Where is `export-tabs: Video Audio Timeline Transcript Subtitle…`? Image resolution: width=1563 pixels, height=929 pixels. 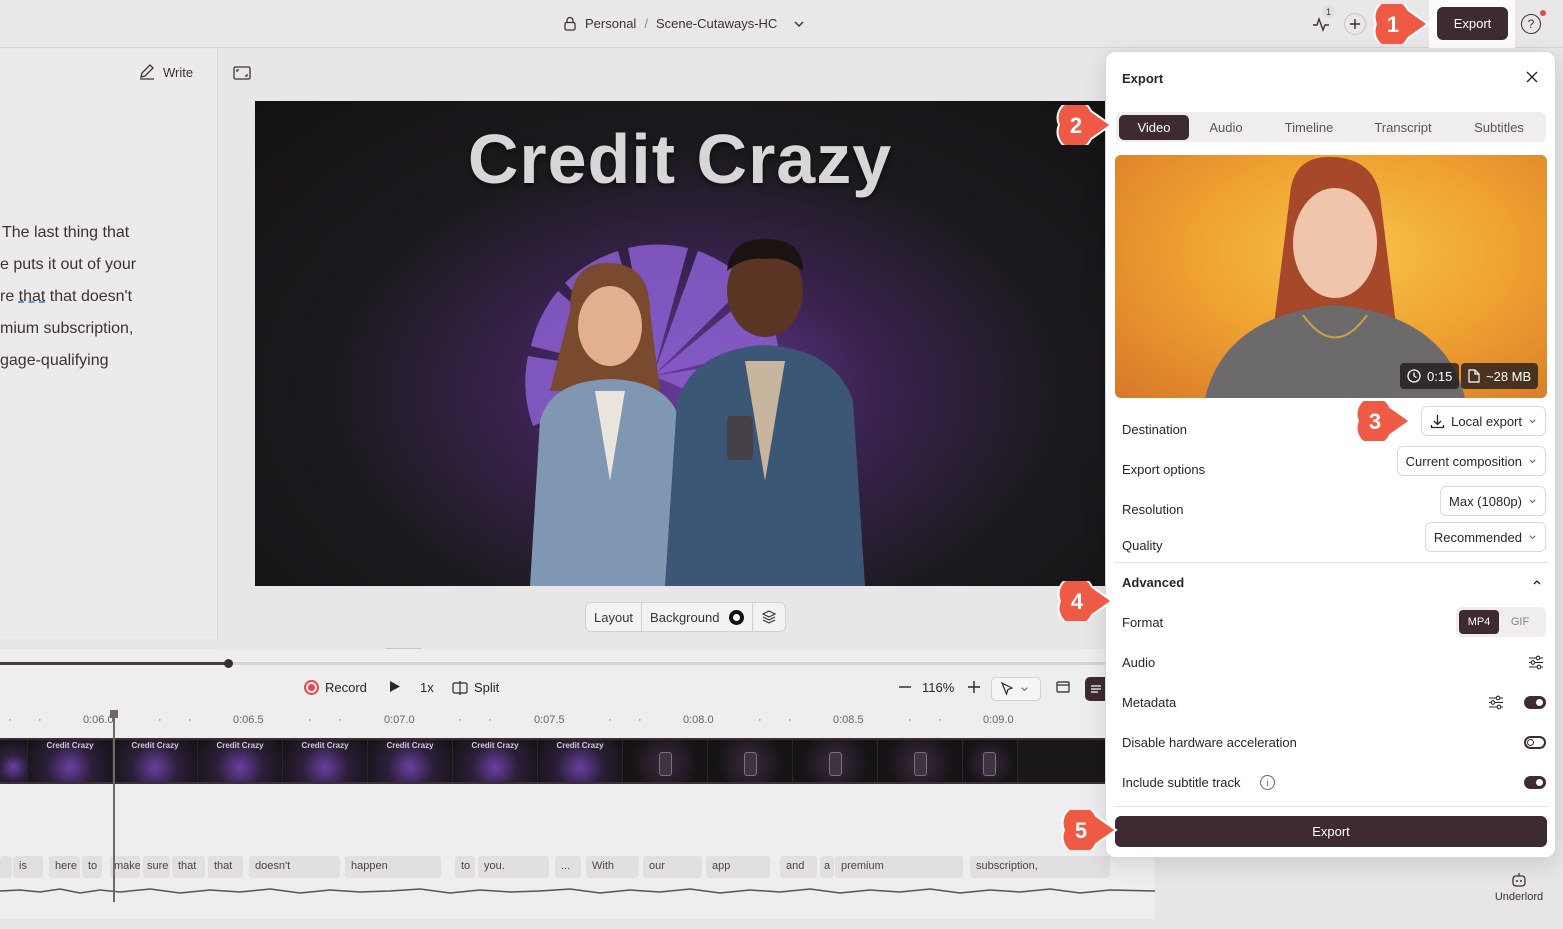
export-tabs: Video Audio Timeline Transcript Subtitle… is located at coordinates (1331, 127).